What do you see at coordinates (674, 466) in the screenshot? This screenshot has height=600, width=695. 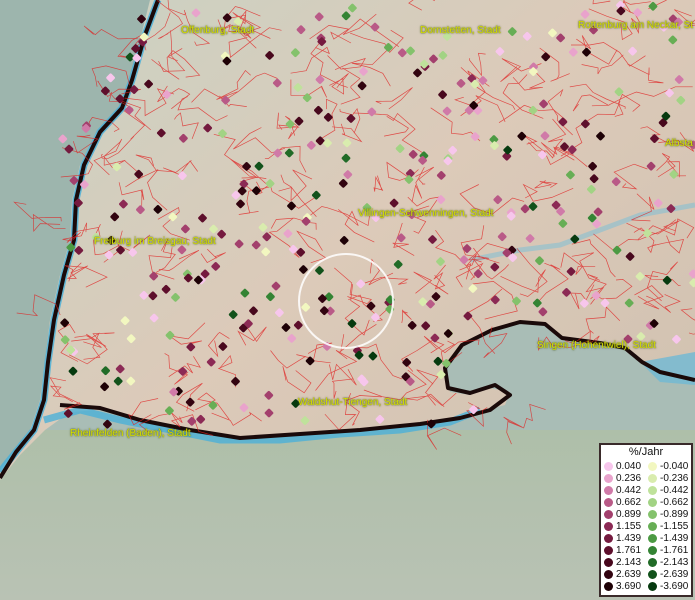 I see `legend-value-negative: -0.040` at bounding box center [674, 466].